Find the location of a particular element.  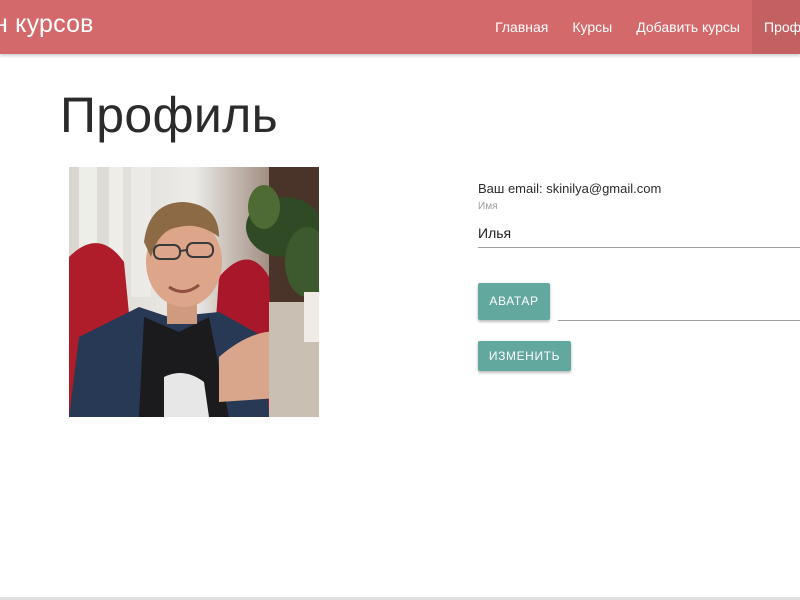

name-input is located at coordinates (639, 233).